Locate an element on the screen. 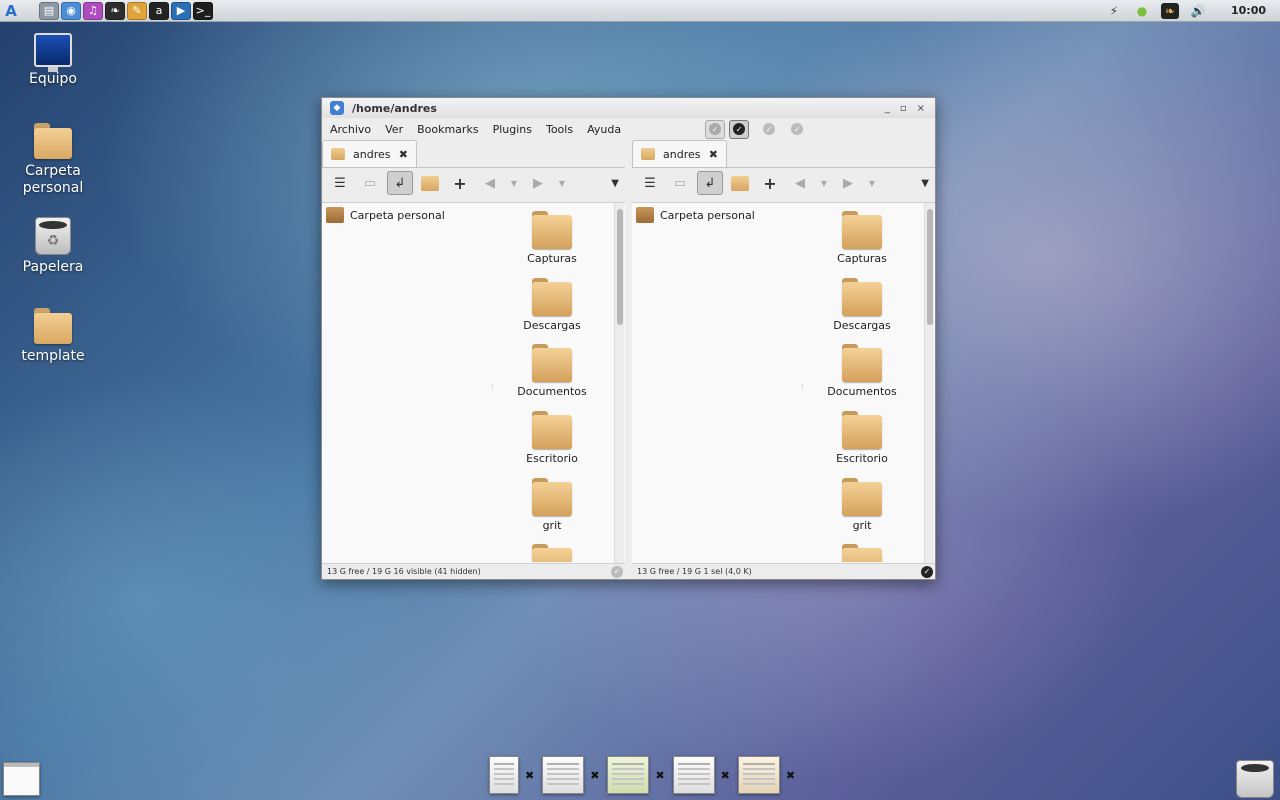  maximize-button: ▫ is located at coordinates (903, 108).